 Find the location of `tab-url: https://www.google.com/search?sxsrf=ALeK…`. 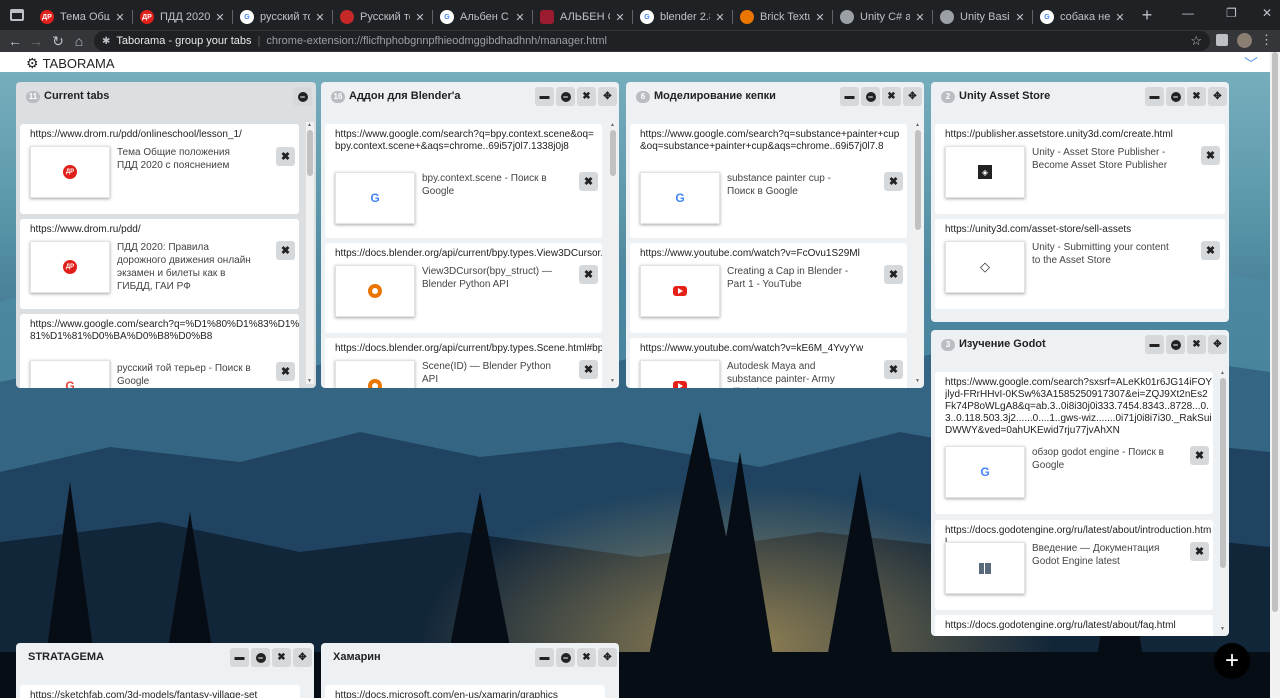

tab-url: https://www.google.com/search?sxsrf=ALeK… is located at coordinates (1079, 407).